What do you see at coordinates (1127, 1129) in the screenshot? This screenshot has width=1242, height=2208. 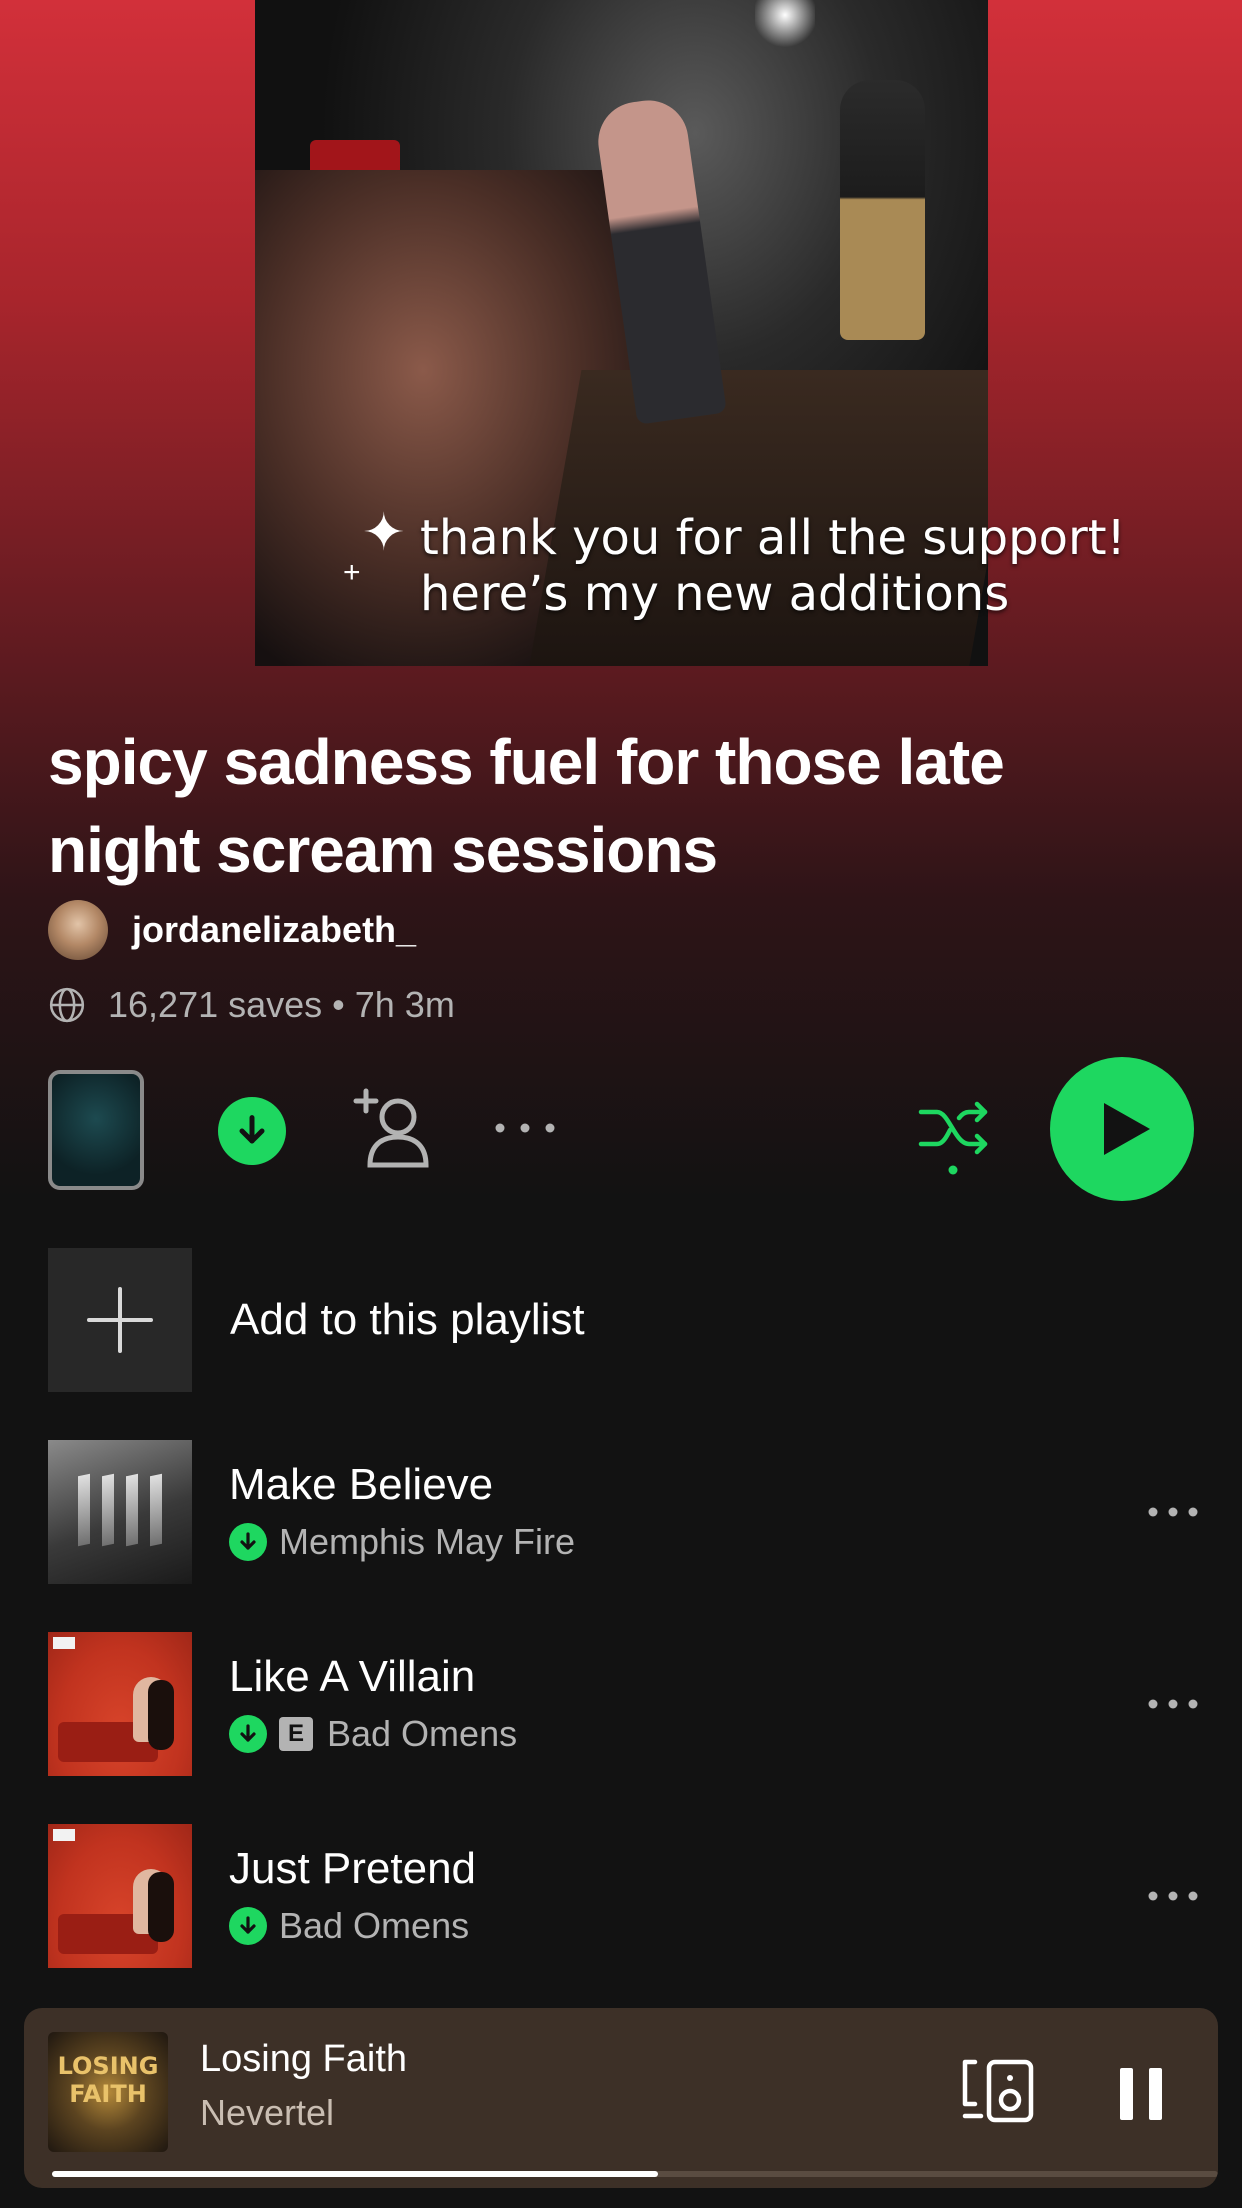 I see `play-icon` at bounding box center [1127, 1129].